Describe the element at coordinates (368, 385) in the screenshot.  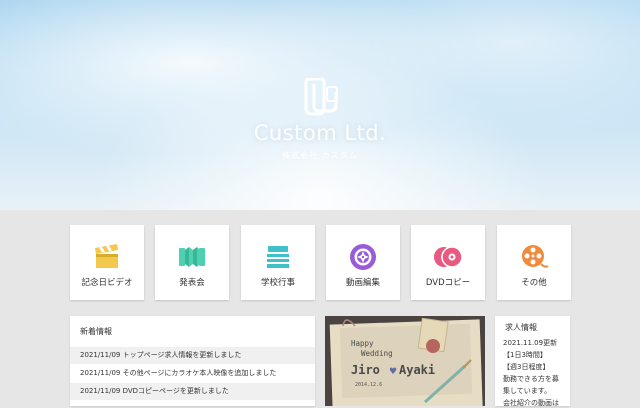
I see `photo-date: 2014.12.6` at that location.